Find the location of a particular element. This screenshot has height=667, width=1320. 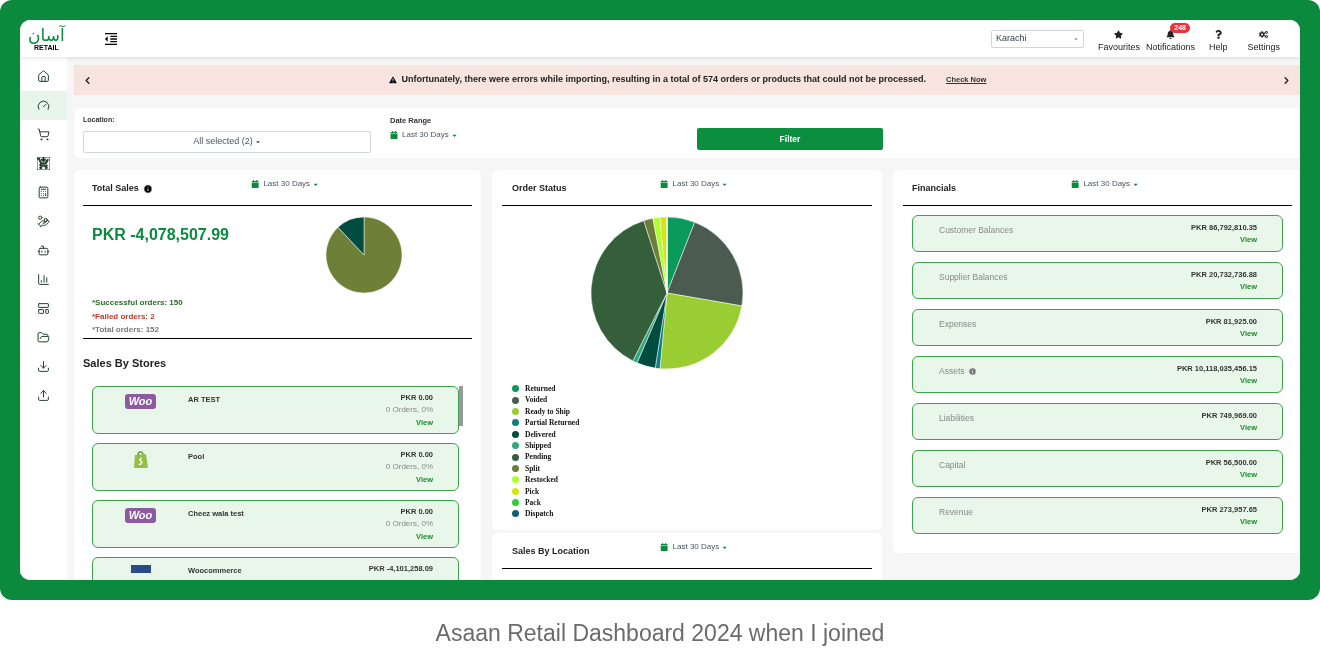

header-action-button: Favourites is located at coordinates (1120, 38).